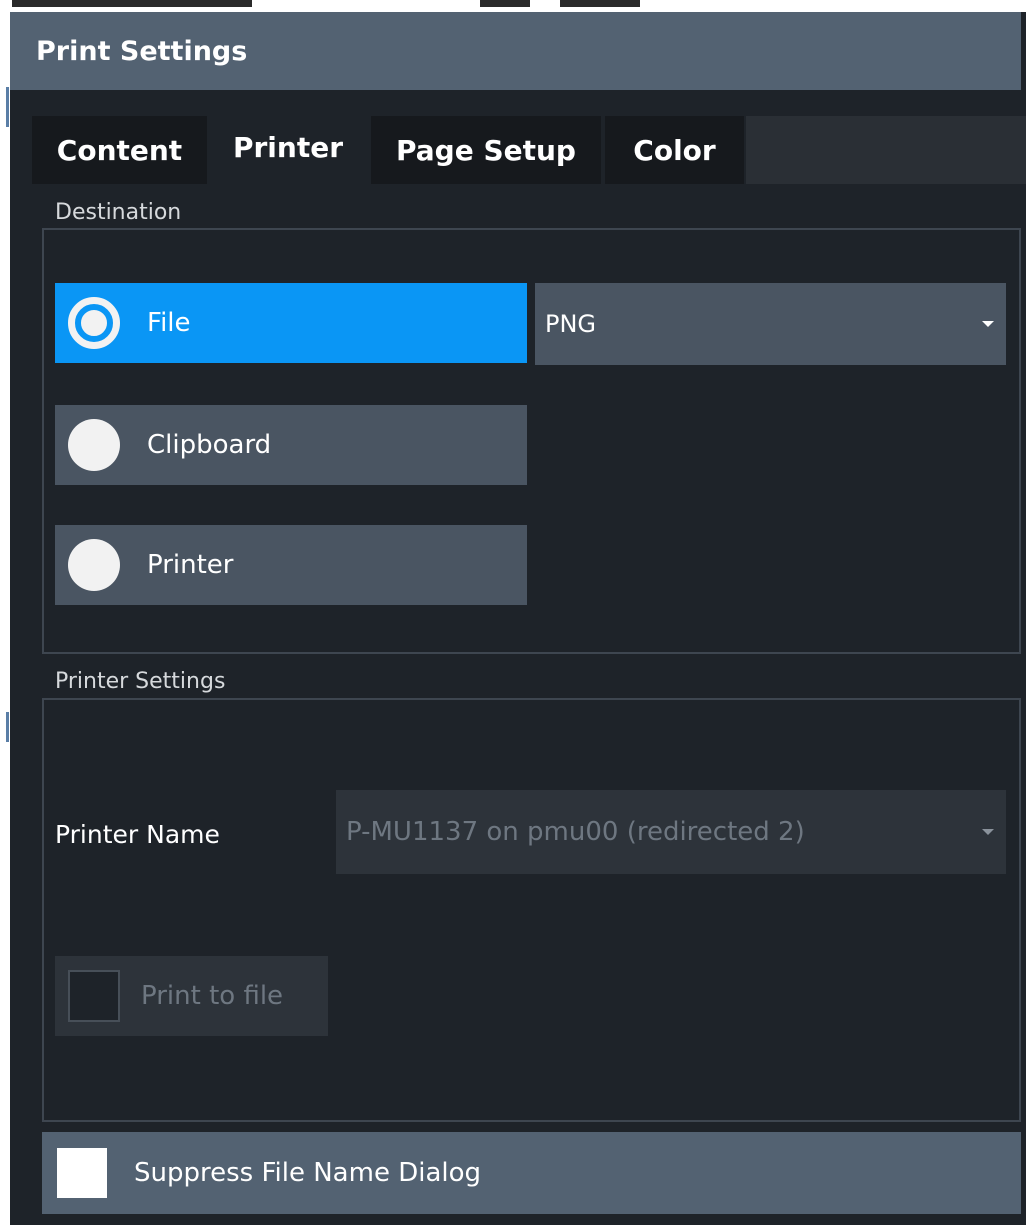  I want to click on printer-name-label: Printer Name, so click(137, 834).